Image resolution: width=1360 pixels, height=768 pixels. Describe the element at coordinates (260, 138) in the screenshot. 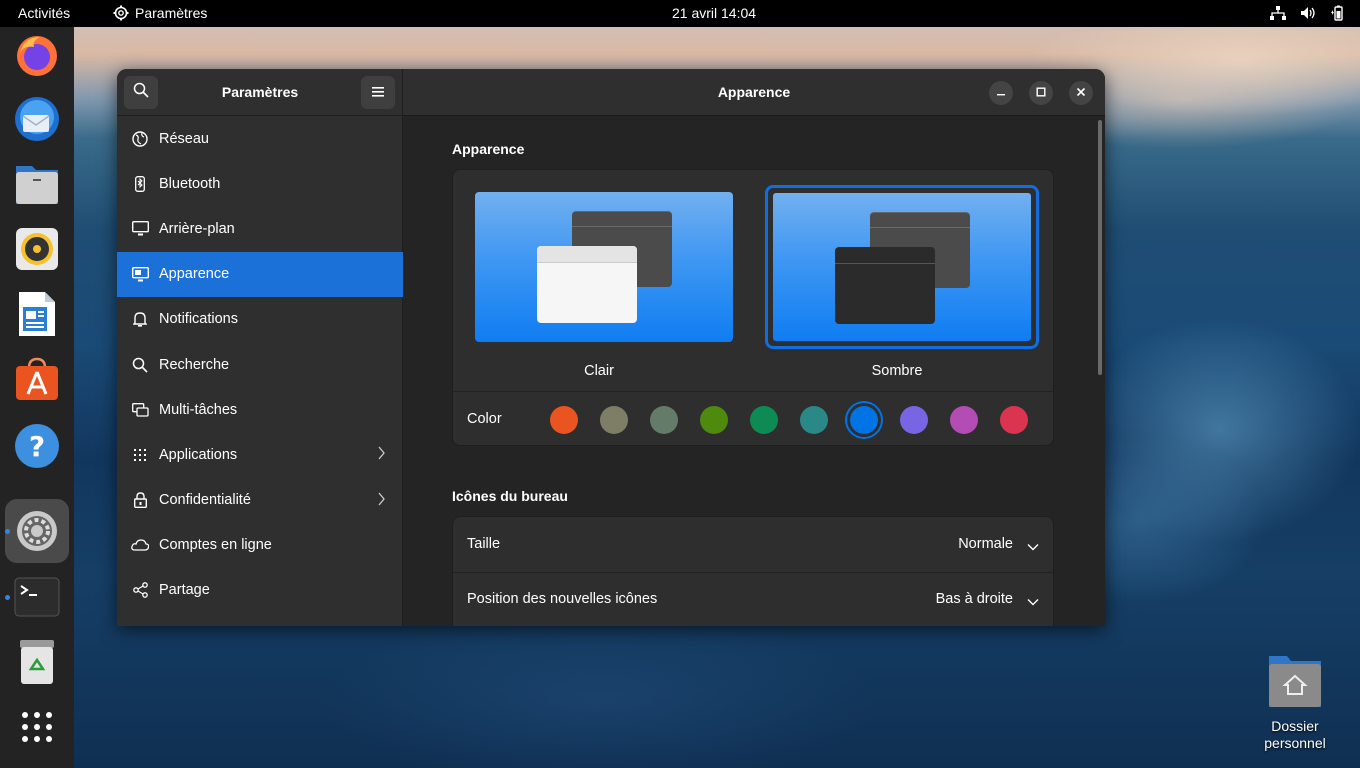

I see `sidebar-item-reseau: Réseau` at that location.